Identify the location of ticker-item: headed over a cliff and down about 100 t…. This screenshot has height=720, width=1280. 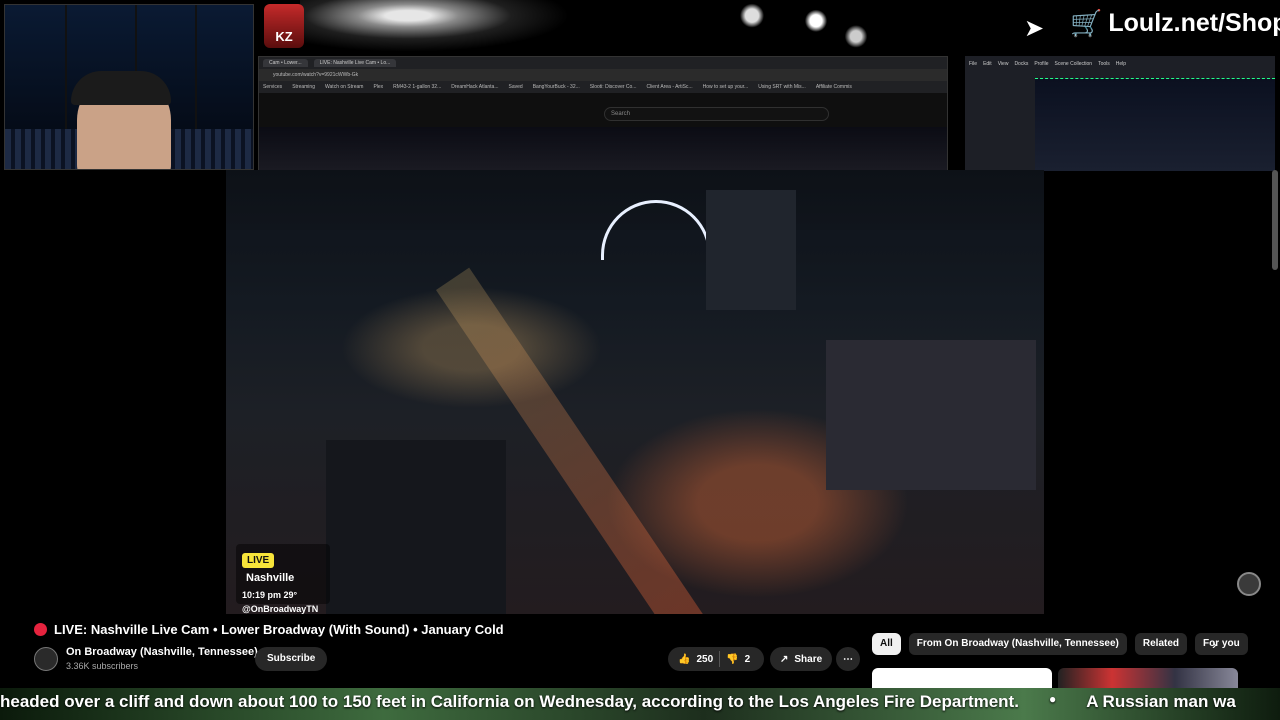
(509, 701).